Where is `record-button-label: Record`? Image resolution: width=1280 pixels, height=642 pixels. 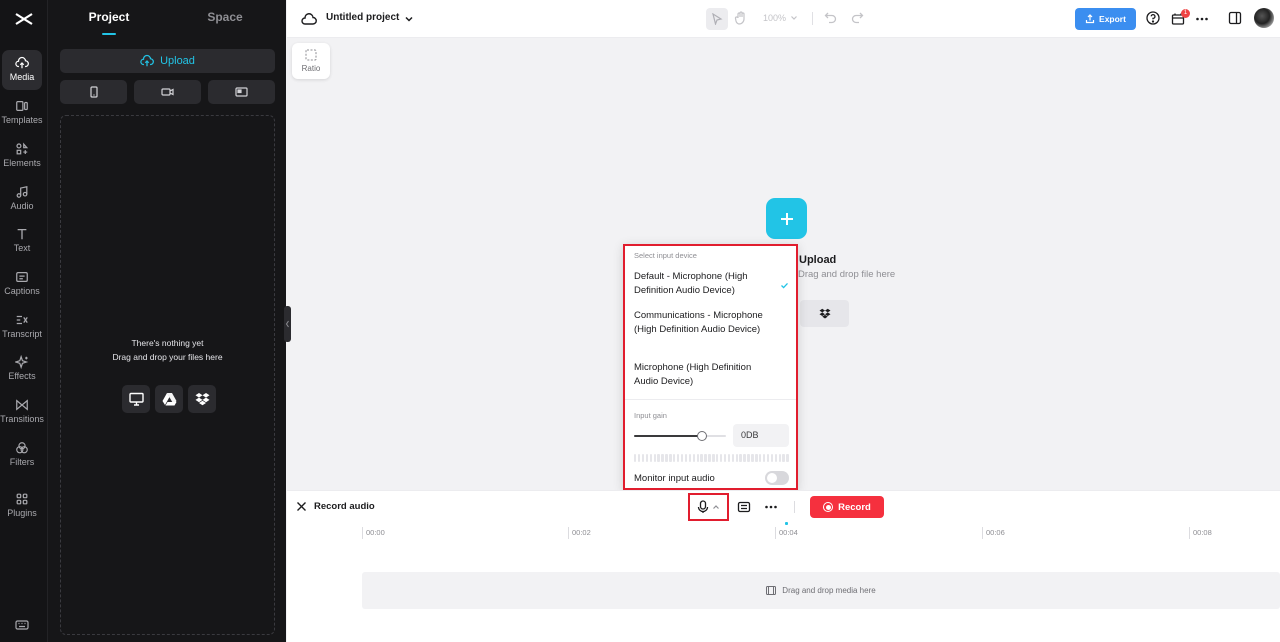
record-button-label: Record is located at coordinates (854, 507).